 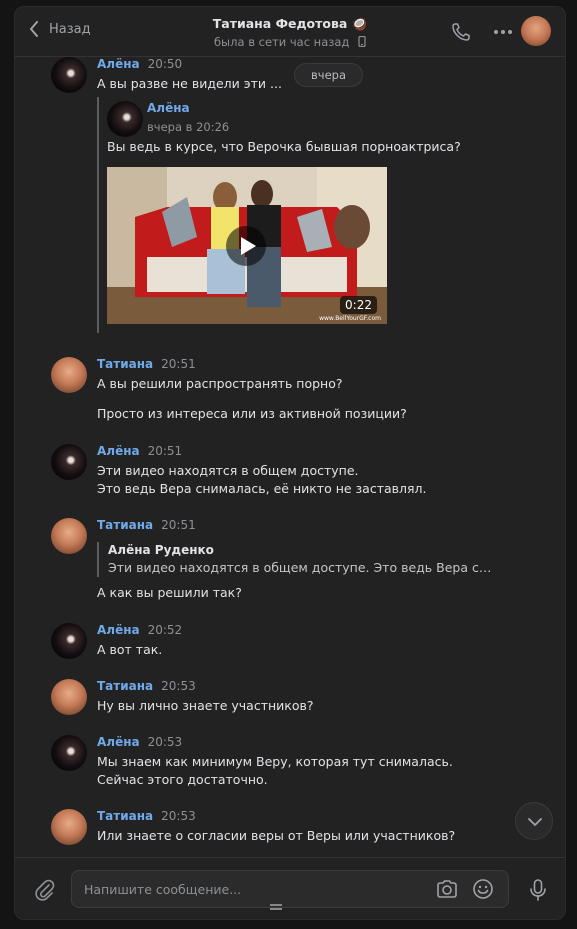 I want to click on quote-author: Алёна Руденко, so click(x=161, y=550).